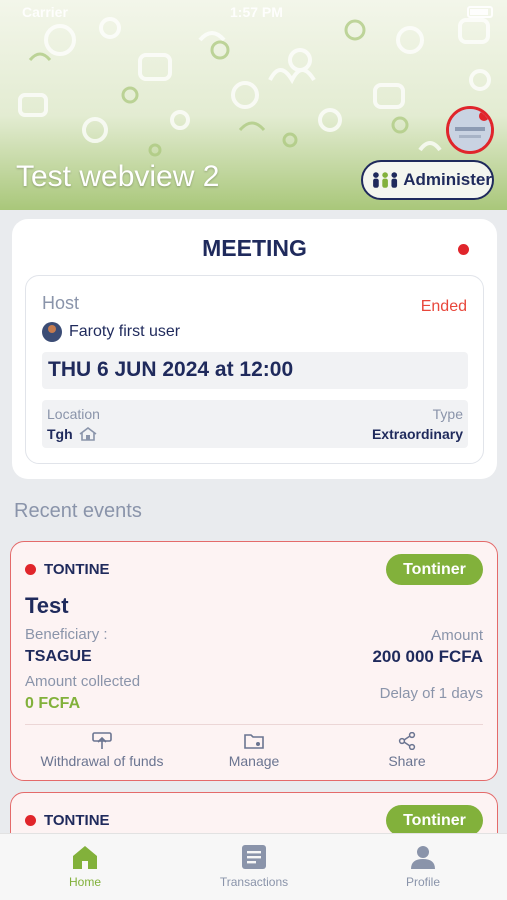  Describe the element at coordinates (254, 248) in the screenshot. I see `meeting-title: MEETING` at that location.